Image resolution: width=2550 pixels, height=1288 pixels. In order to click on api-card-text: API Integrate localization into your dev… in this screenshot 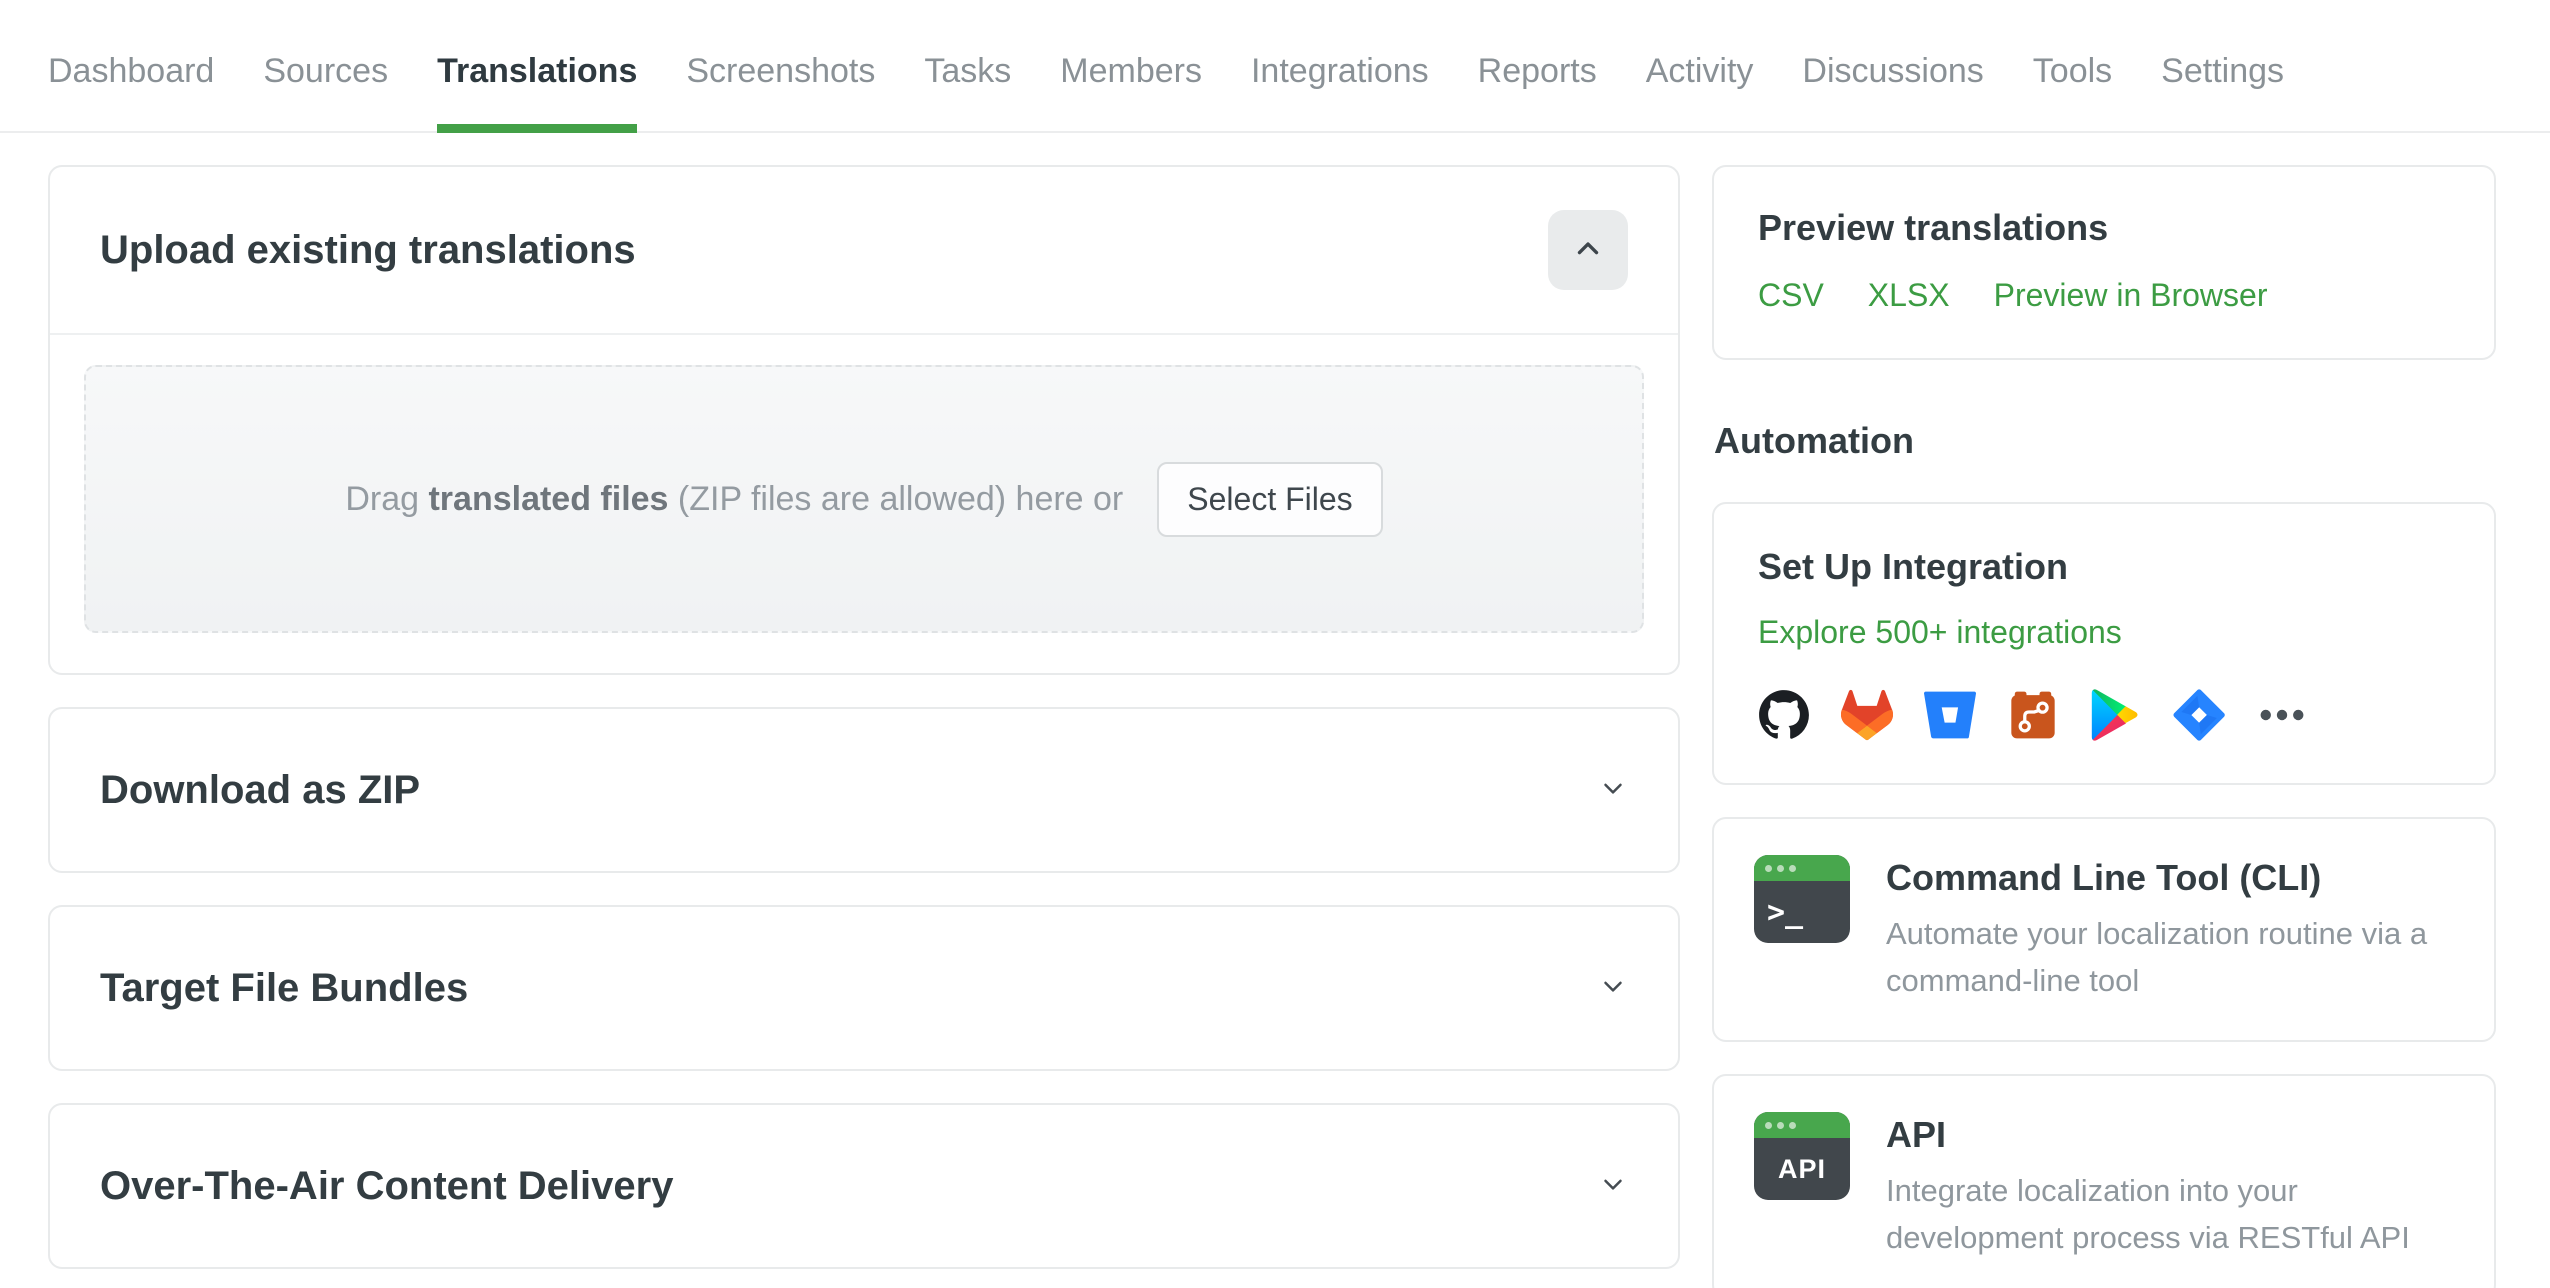, I will do `click(2170, 1186)`.